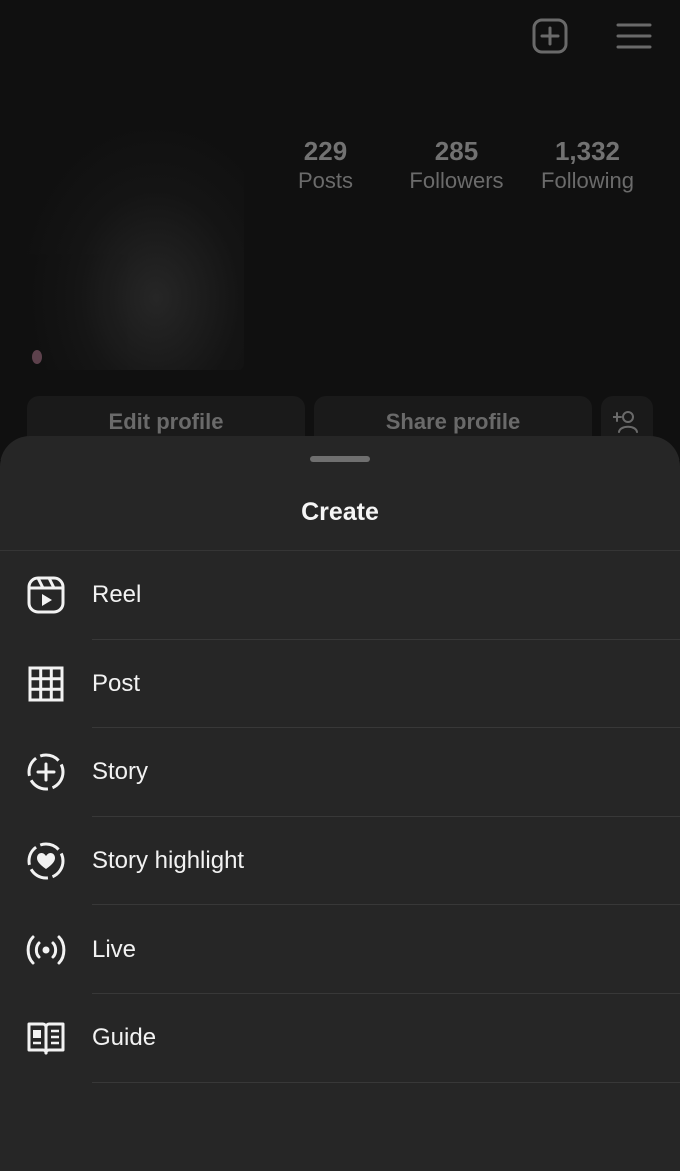 The image size is (680, 1171). I want to click on story-plus-icon, so click(46, 772).